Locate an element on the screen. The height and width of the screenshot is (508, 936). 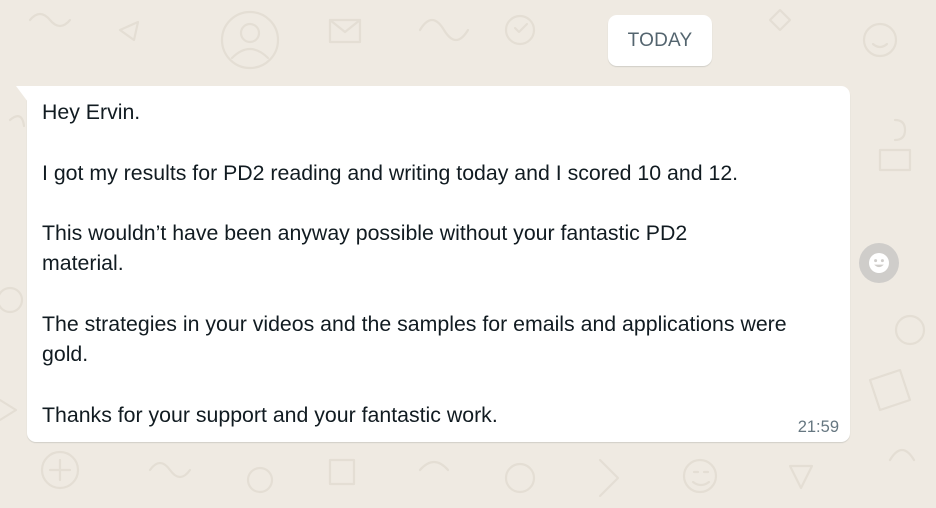
react-button is located at coordinates (879, 263).